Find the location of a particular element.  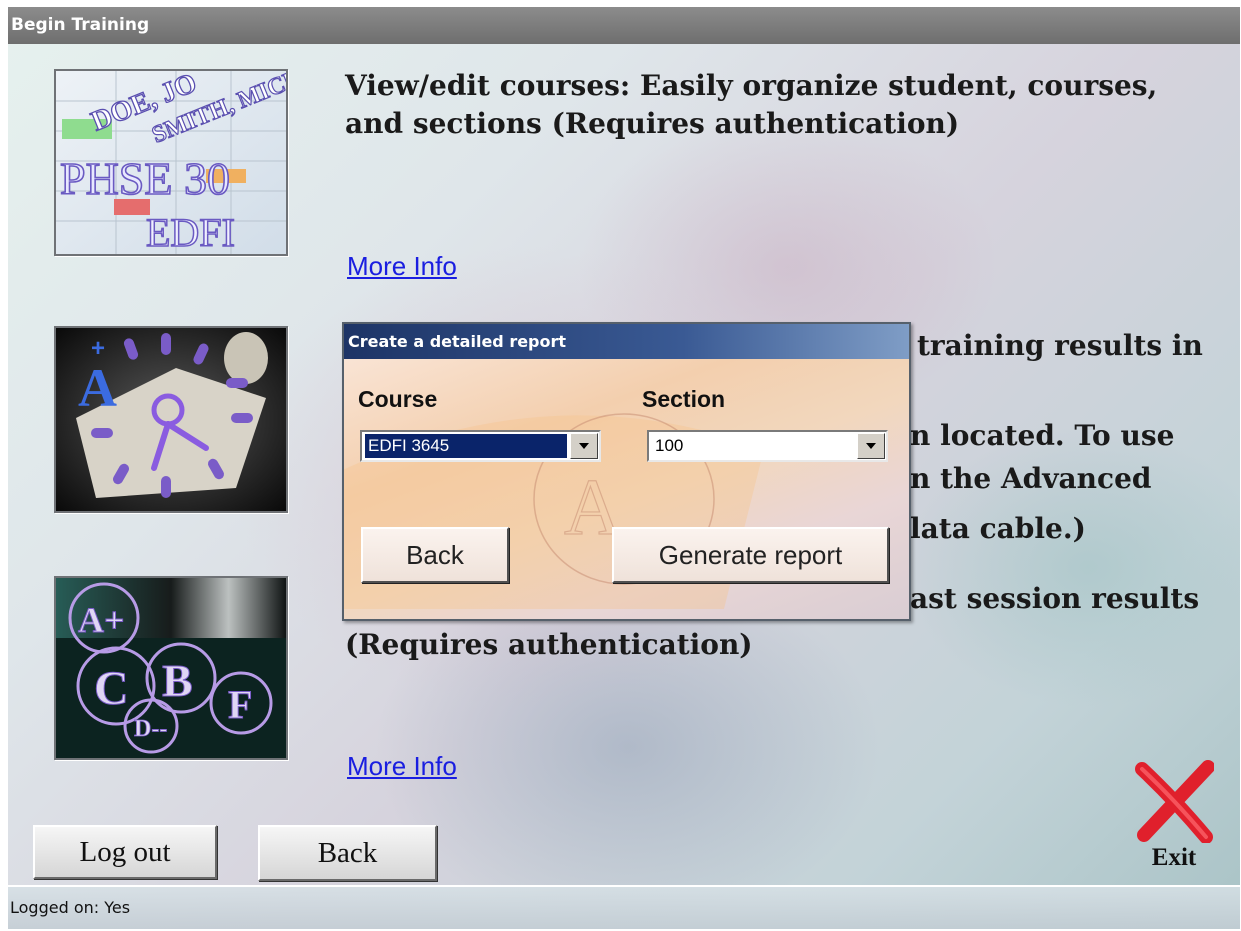

section-dropdown-arrow is located at coordinates (871, 446).